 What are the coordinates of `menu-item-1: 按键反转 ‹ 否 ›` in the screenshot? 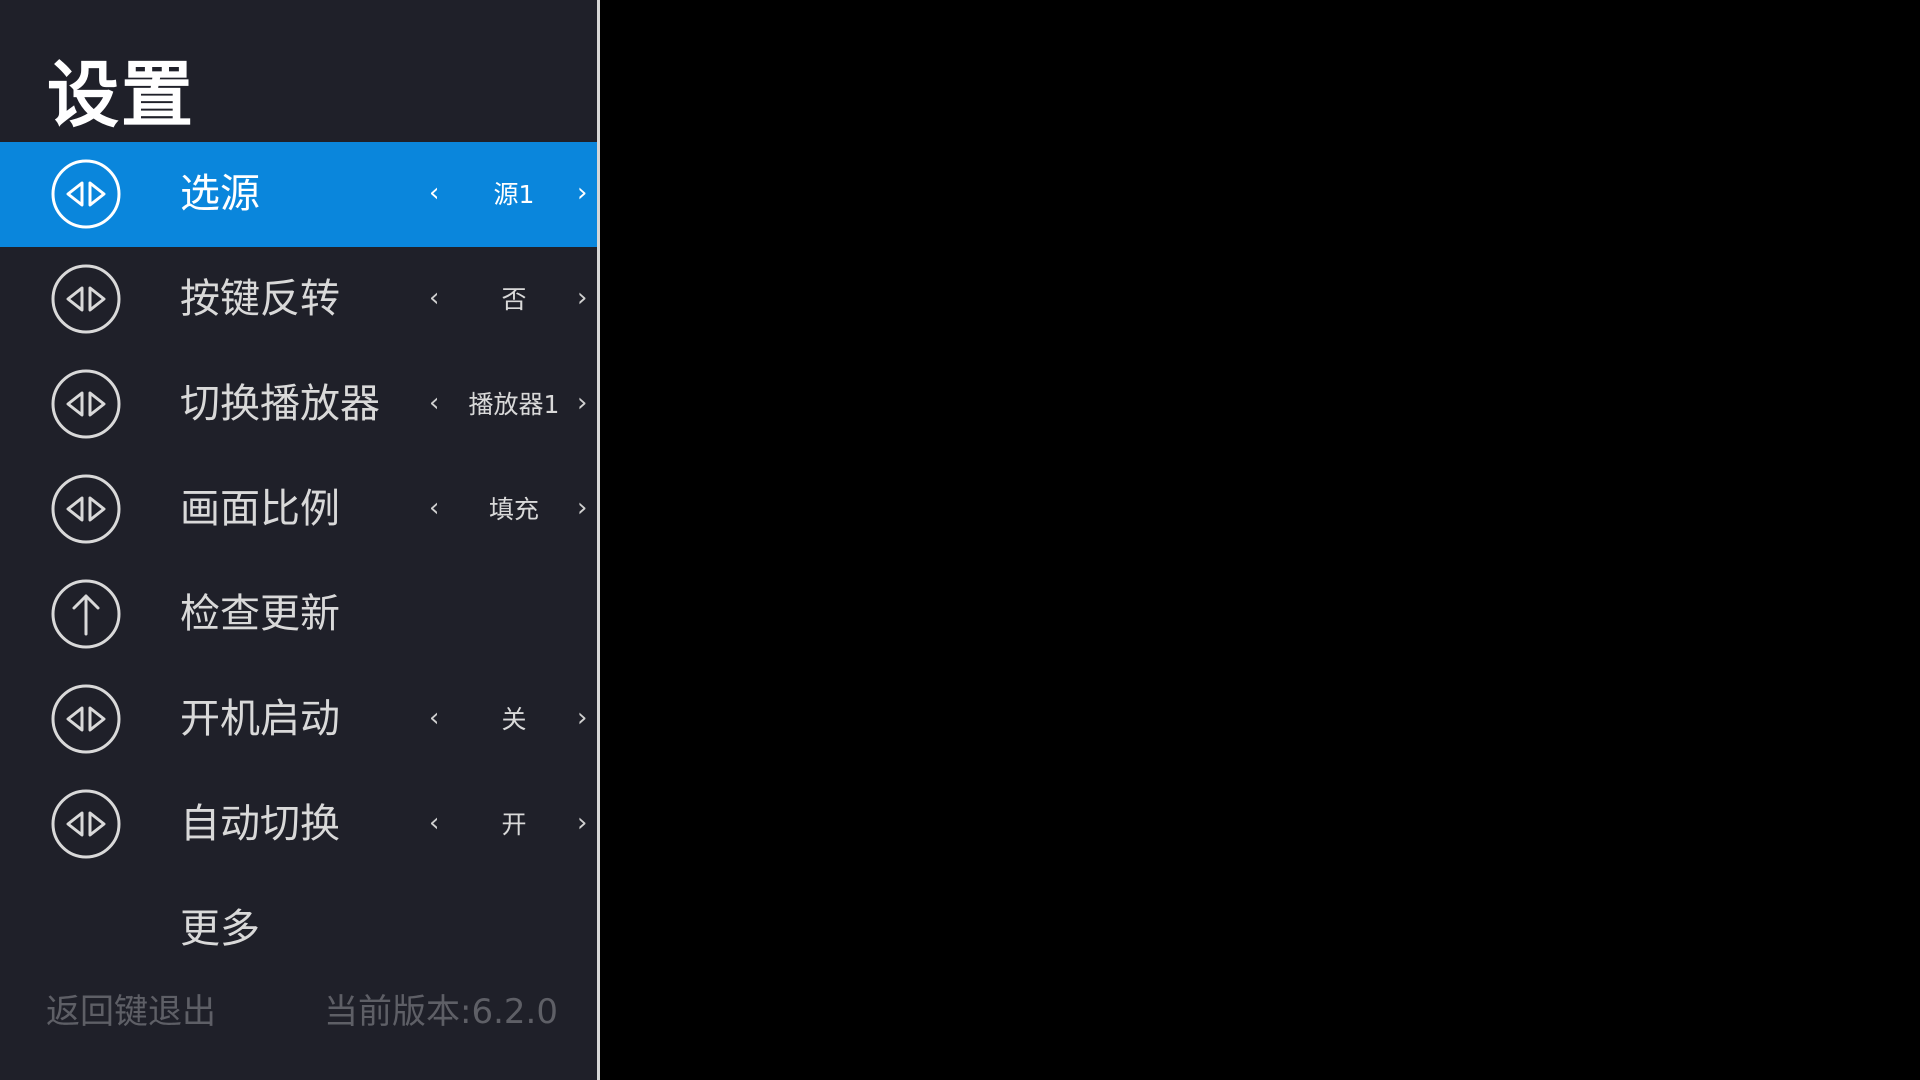 It's located at (298, 299).